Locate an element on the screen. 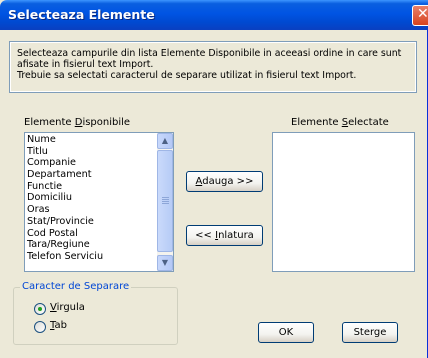  close-button: ✕ is located at coordinates (420, 15).